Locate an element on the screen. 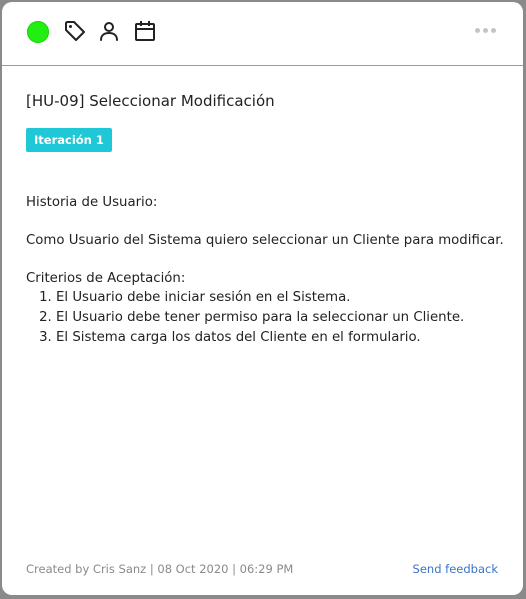  user-icon is located at coordinates (109, 31).